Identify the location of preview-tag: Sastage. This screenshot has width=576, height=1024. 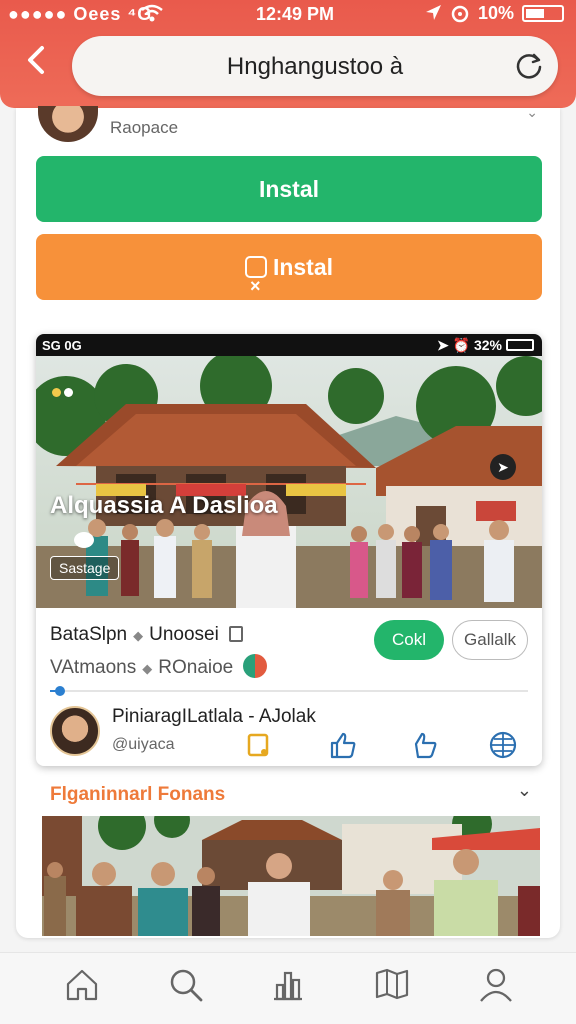
(85, 568).